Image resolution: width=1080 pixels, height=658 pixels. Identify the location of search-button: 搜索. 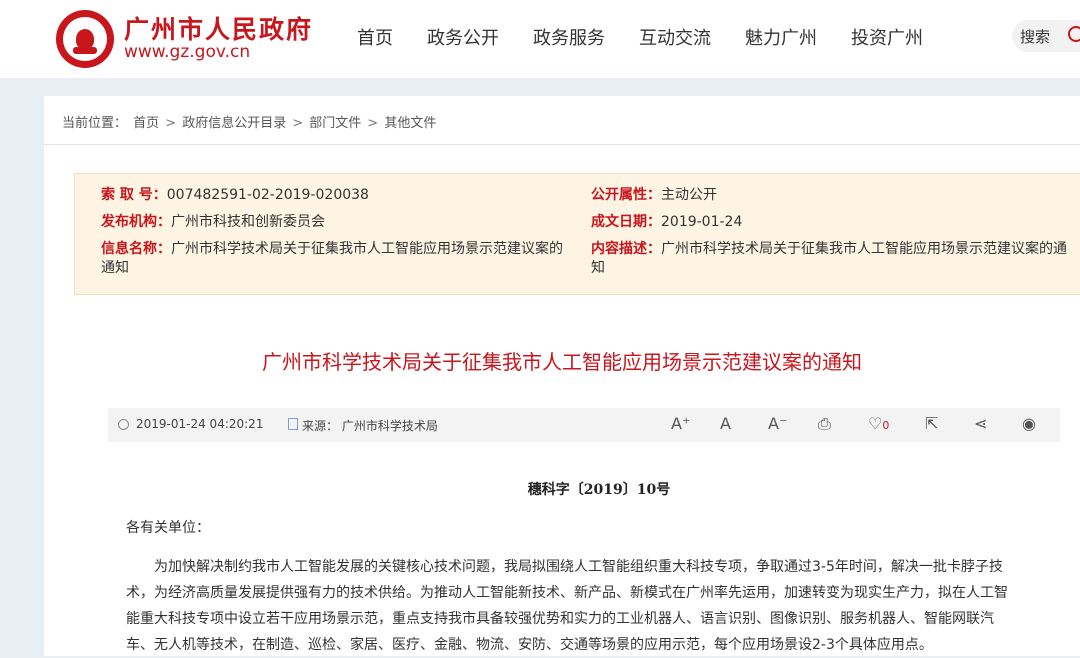
(1046, 36).